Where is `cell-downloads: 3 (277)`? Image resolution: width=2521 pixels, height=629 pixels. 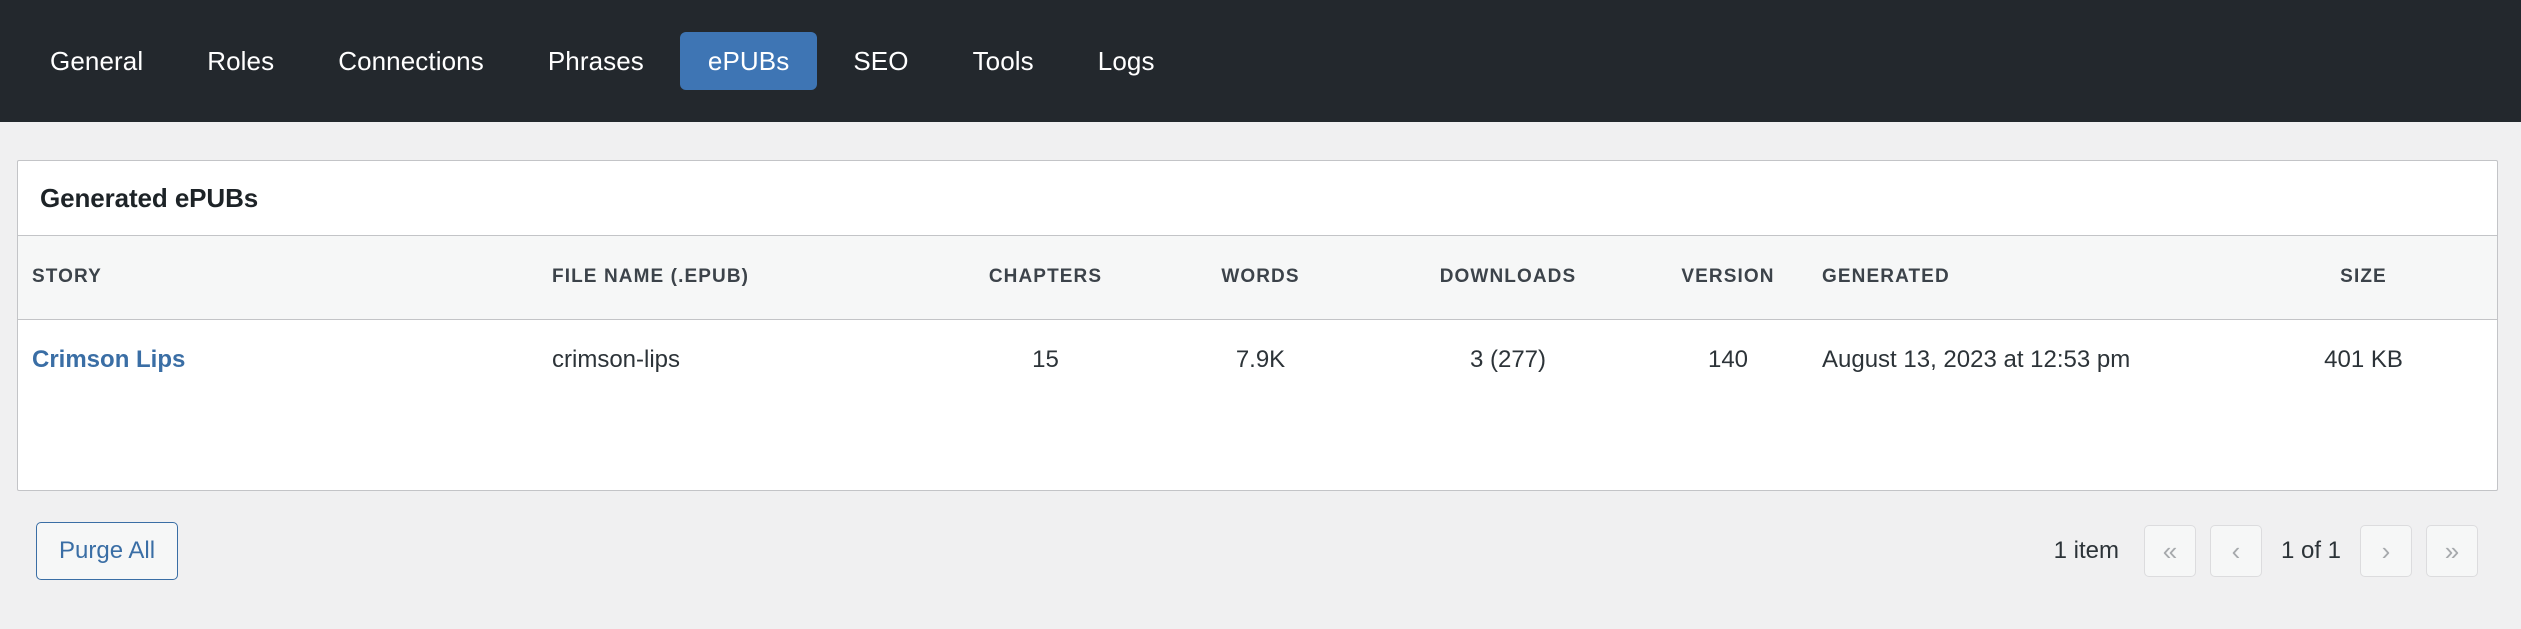 cell-downloads: 3 (277) is located at coordinates (1508, 360).